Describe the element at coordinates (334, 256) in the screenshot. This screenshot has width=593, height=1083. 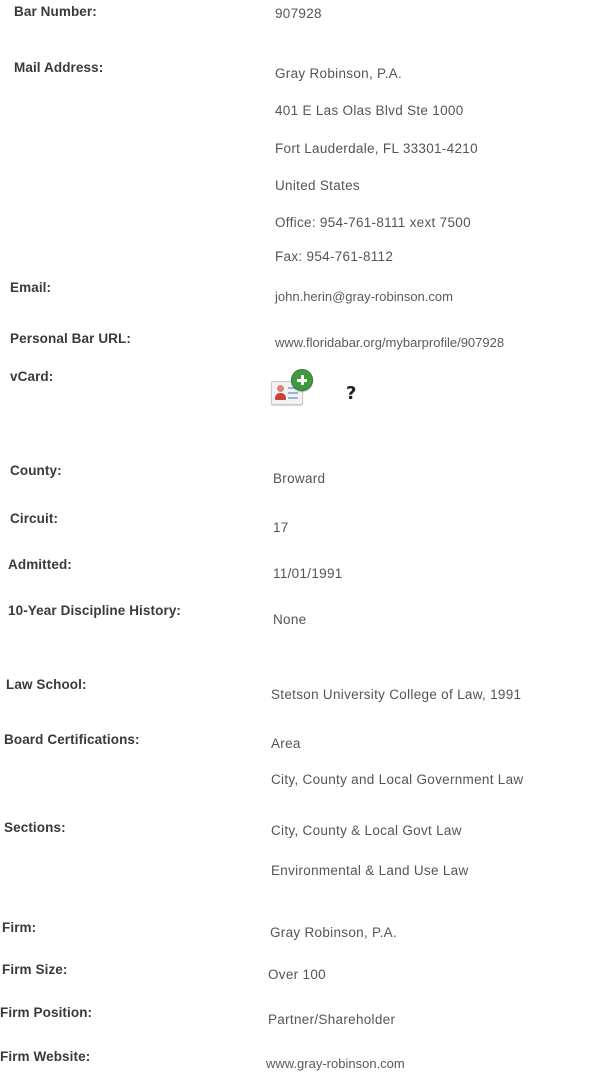
I see `mail-address-line: Fax: 954-761-8112` at that location.